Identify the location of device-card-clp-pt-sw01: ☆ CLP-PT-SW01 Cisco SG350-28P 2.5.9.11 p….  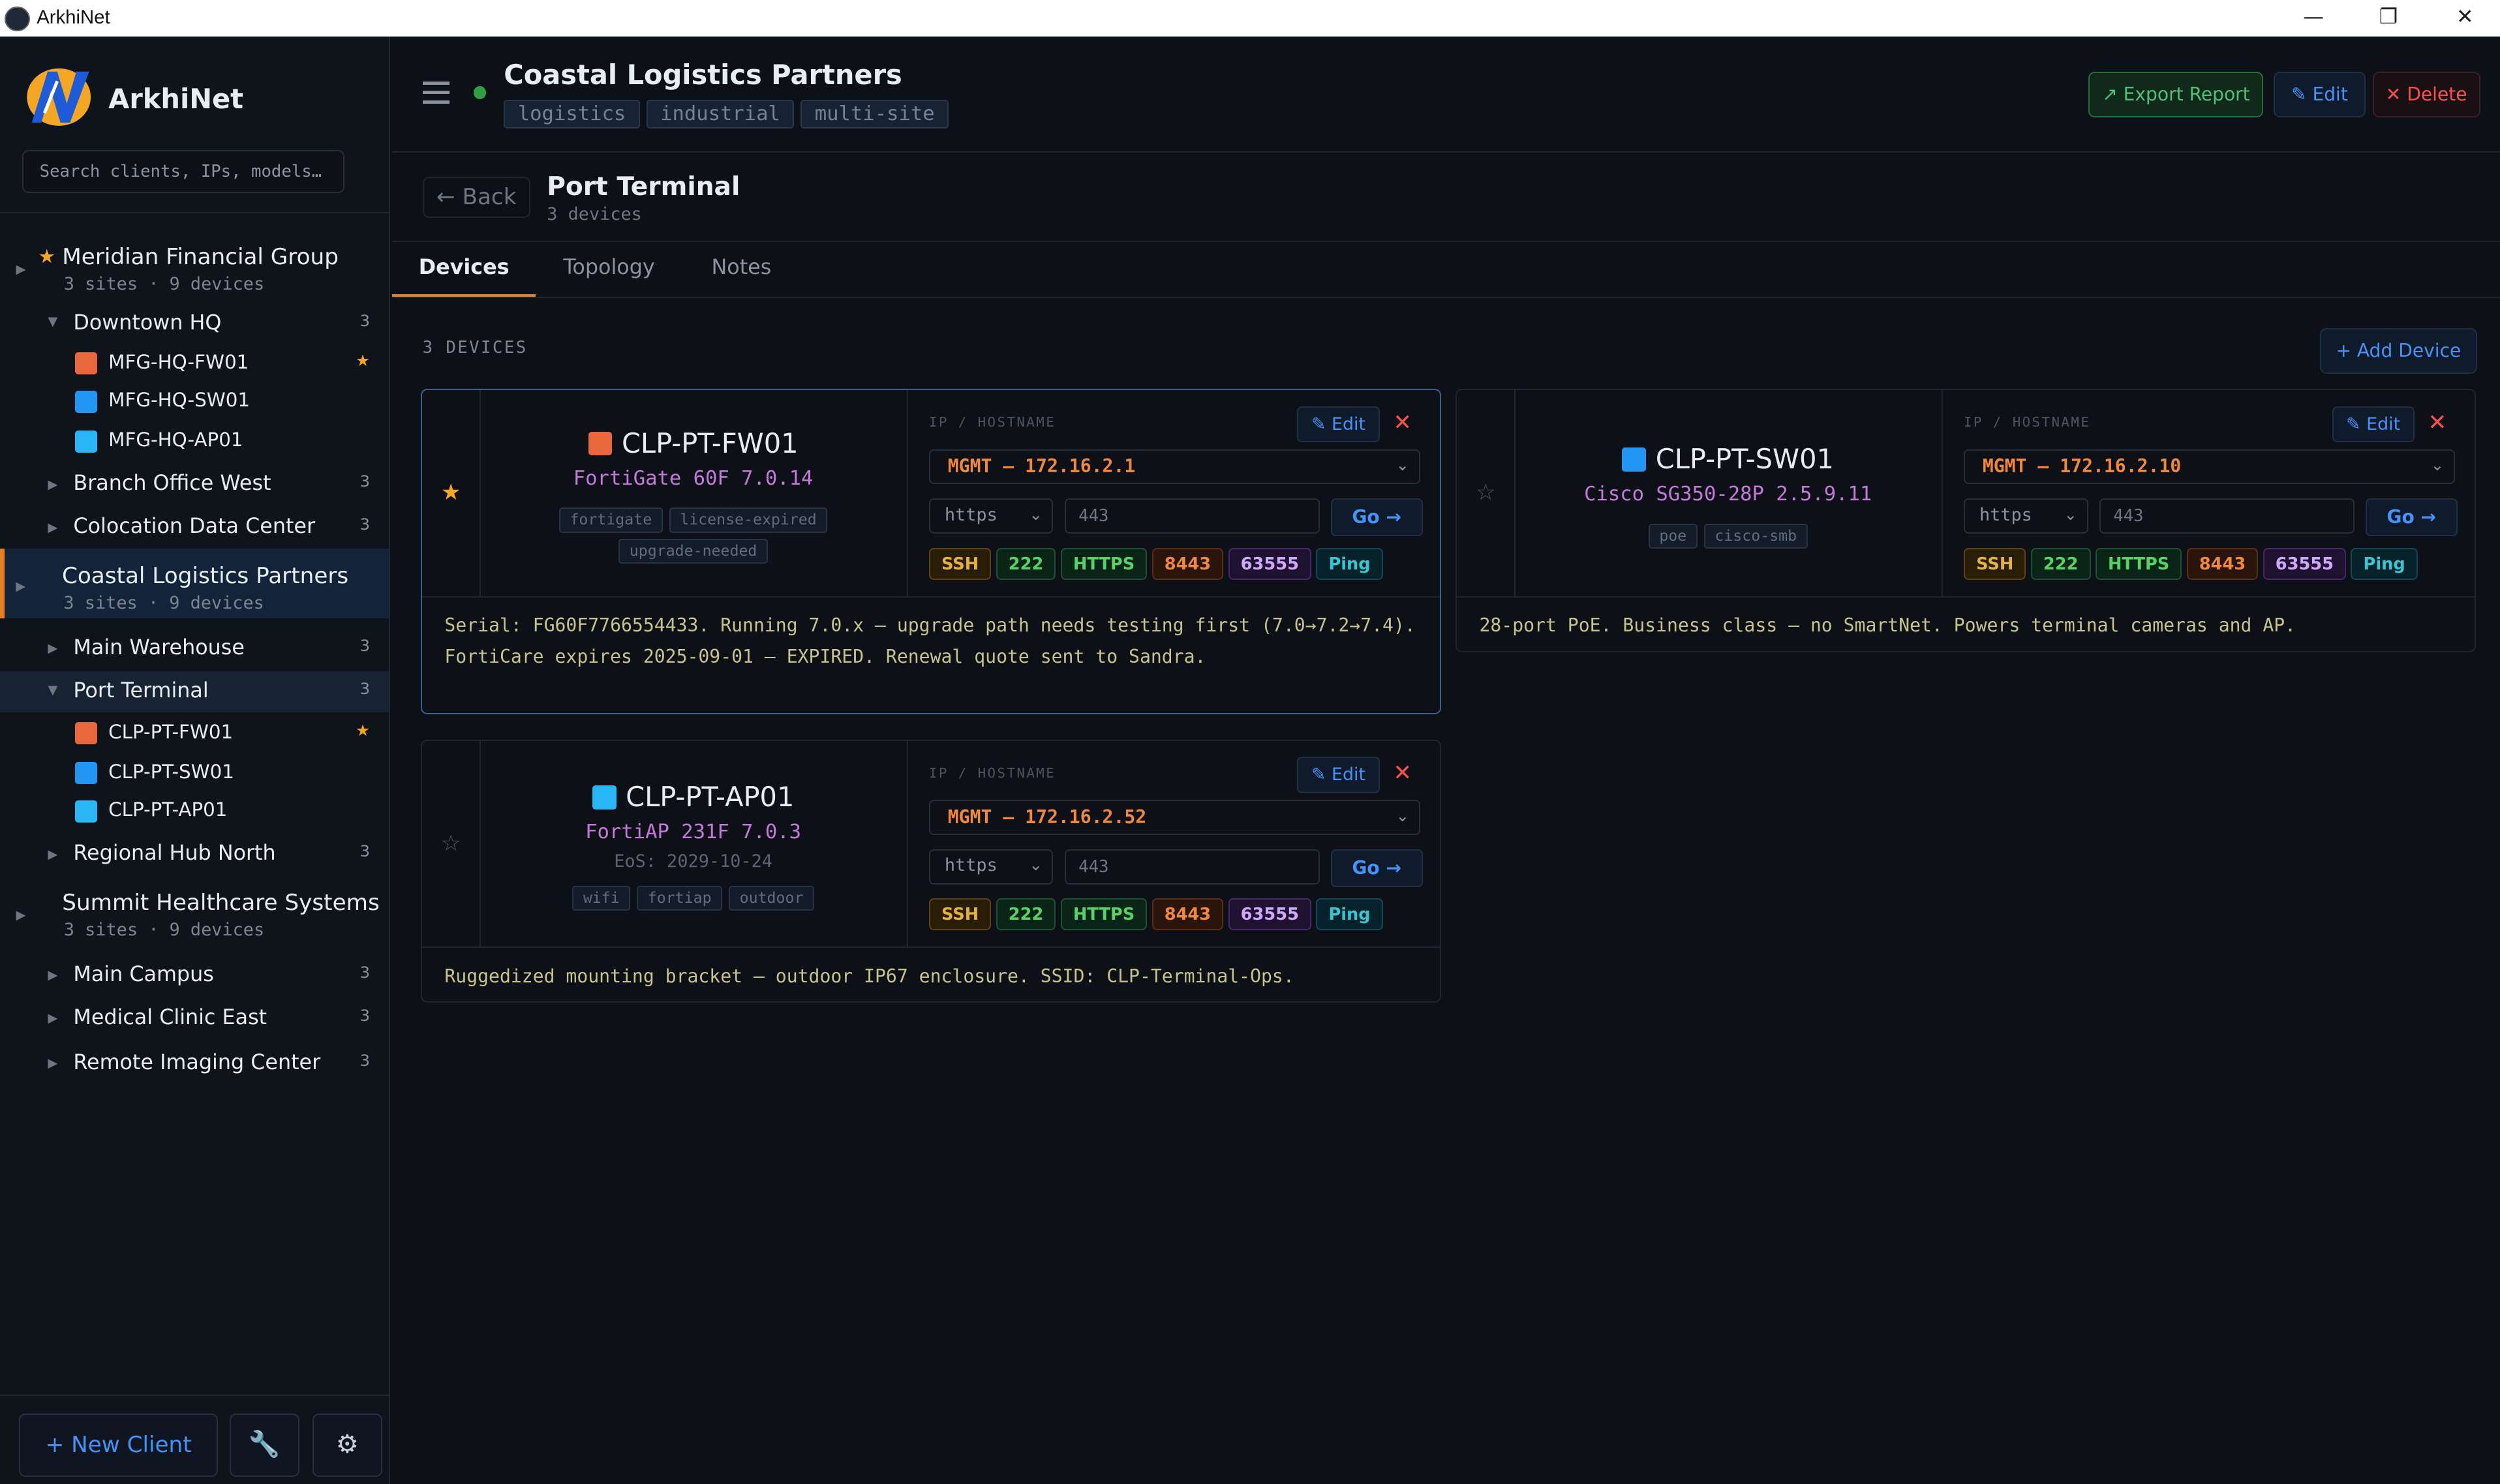
(1966, 520).